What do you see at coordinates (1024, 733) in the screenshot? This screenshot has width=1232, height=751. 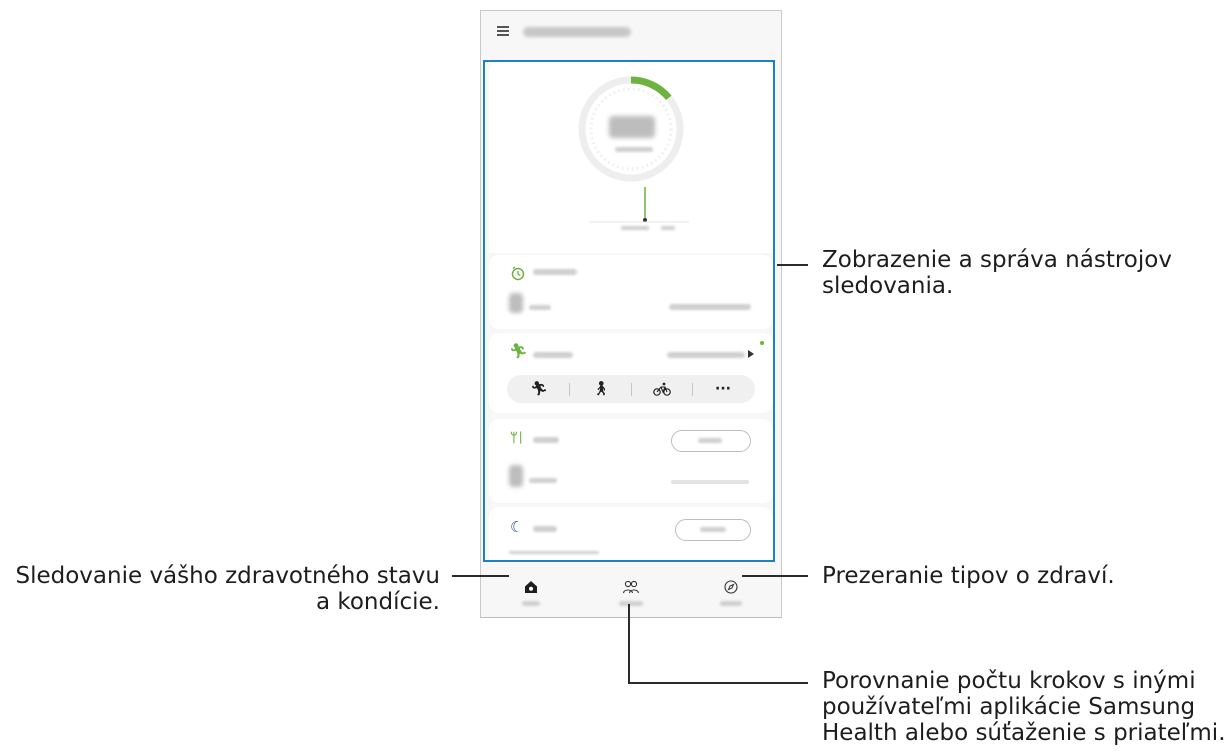 I see `callout-text-line: Health alebo súťaženie s priateľmi.` at bounding box center [1024, 733].